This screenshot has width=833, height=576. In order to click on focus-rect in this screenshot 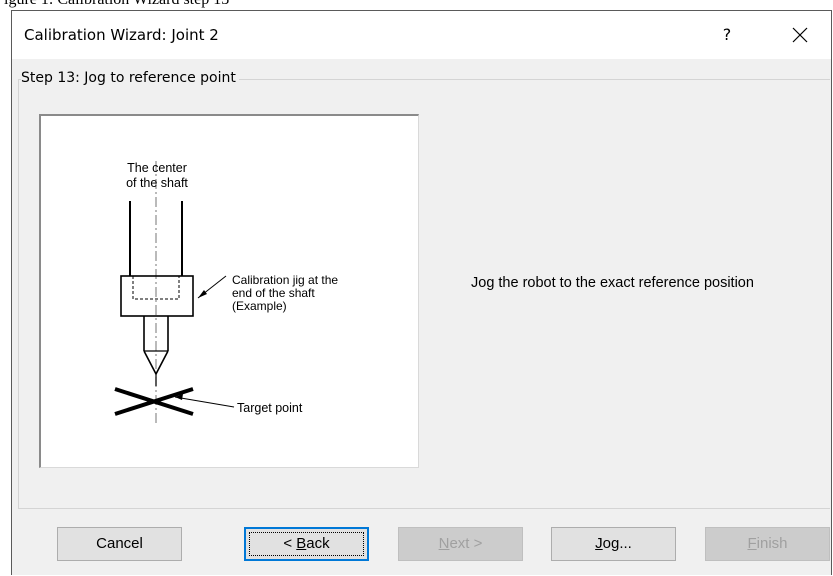, I will do `click(306, 544)`.